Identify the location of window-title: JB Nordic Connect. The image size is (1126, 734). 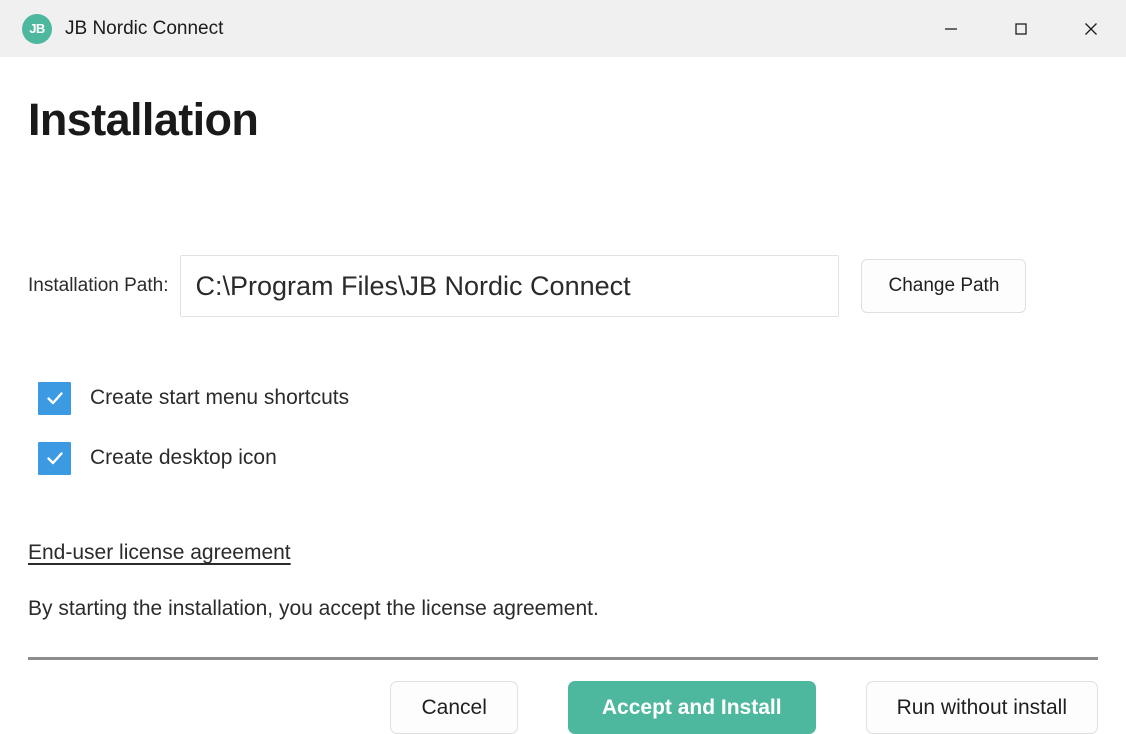
(144, 28).